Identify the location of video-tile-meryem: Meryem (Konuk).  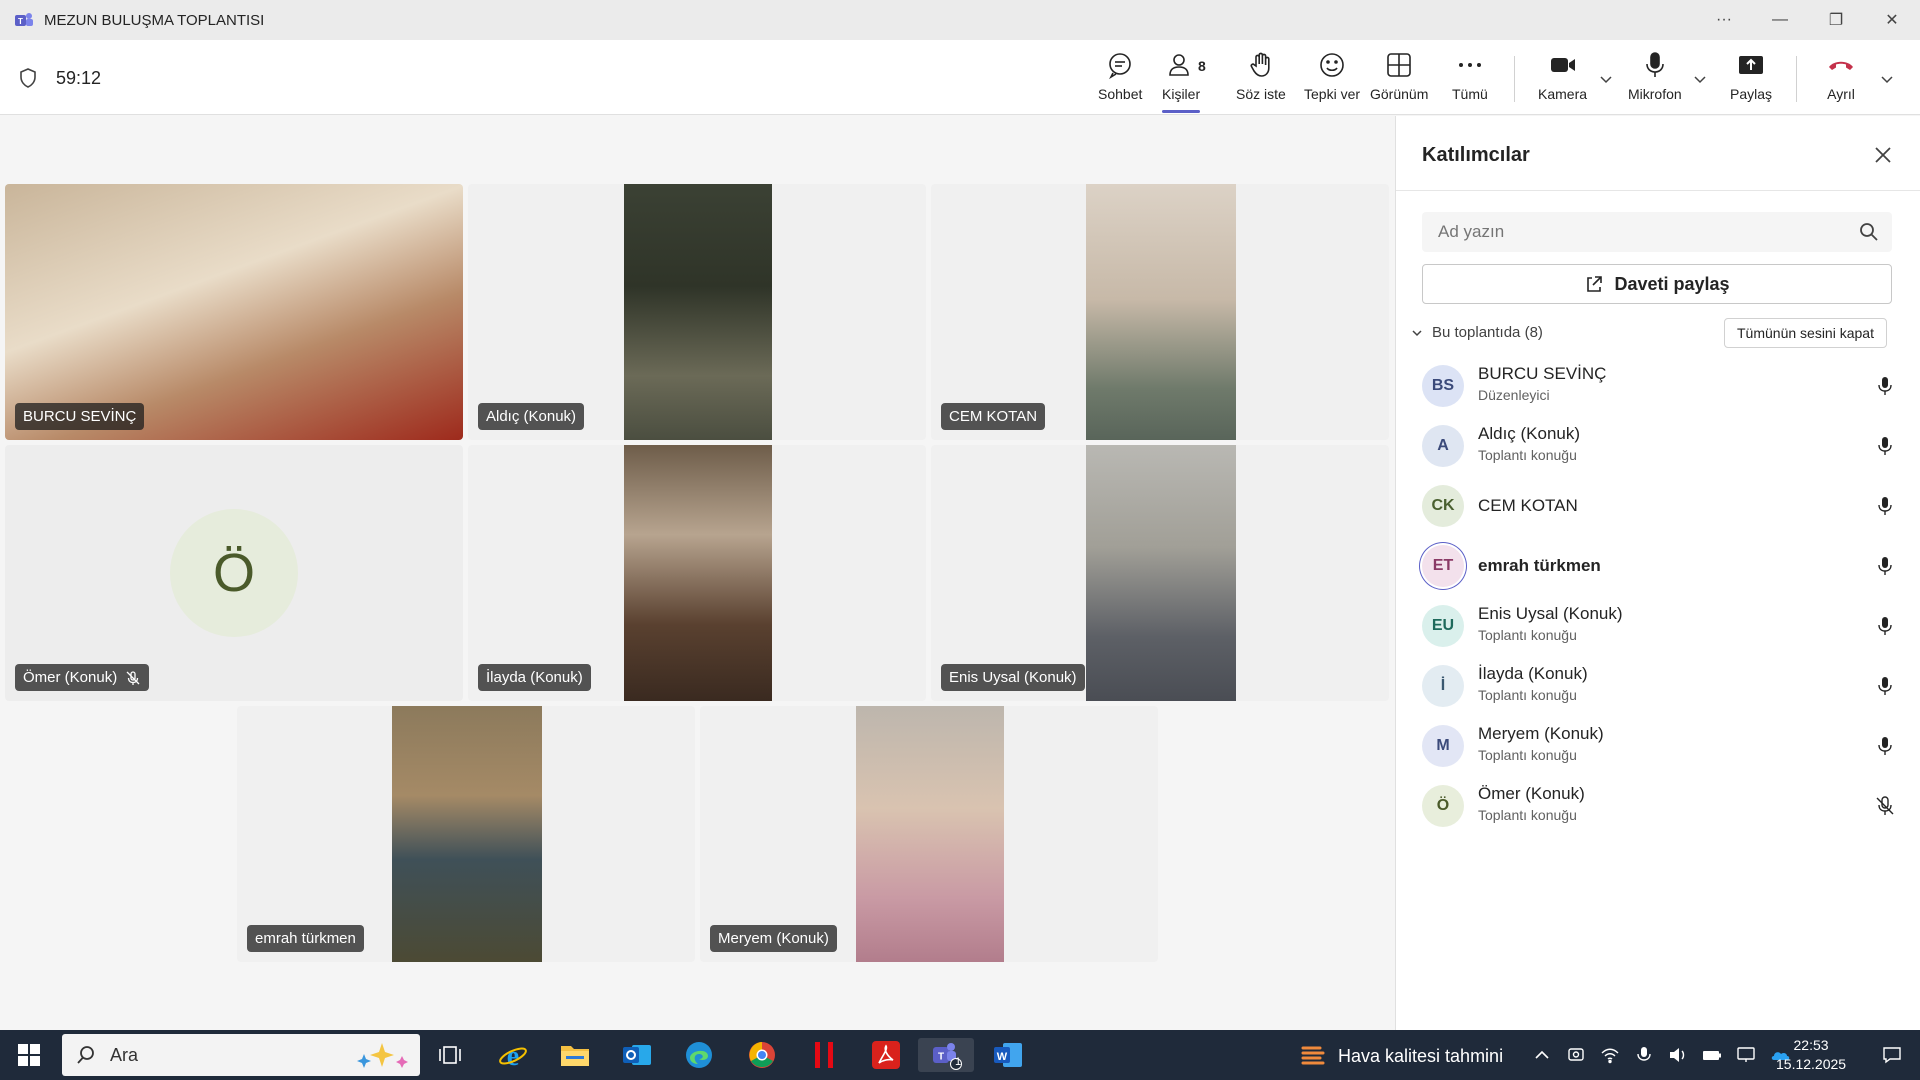
(929, 834).